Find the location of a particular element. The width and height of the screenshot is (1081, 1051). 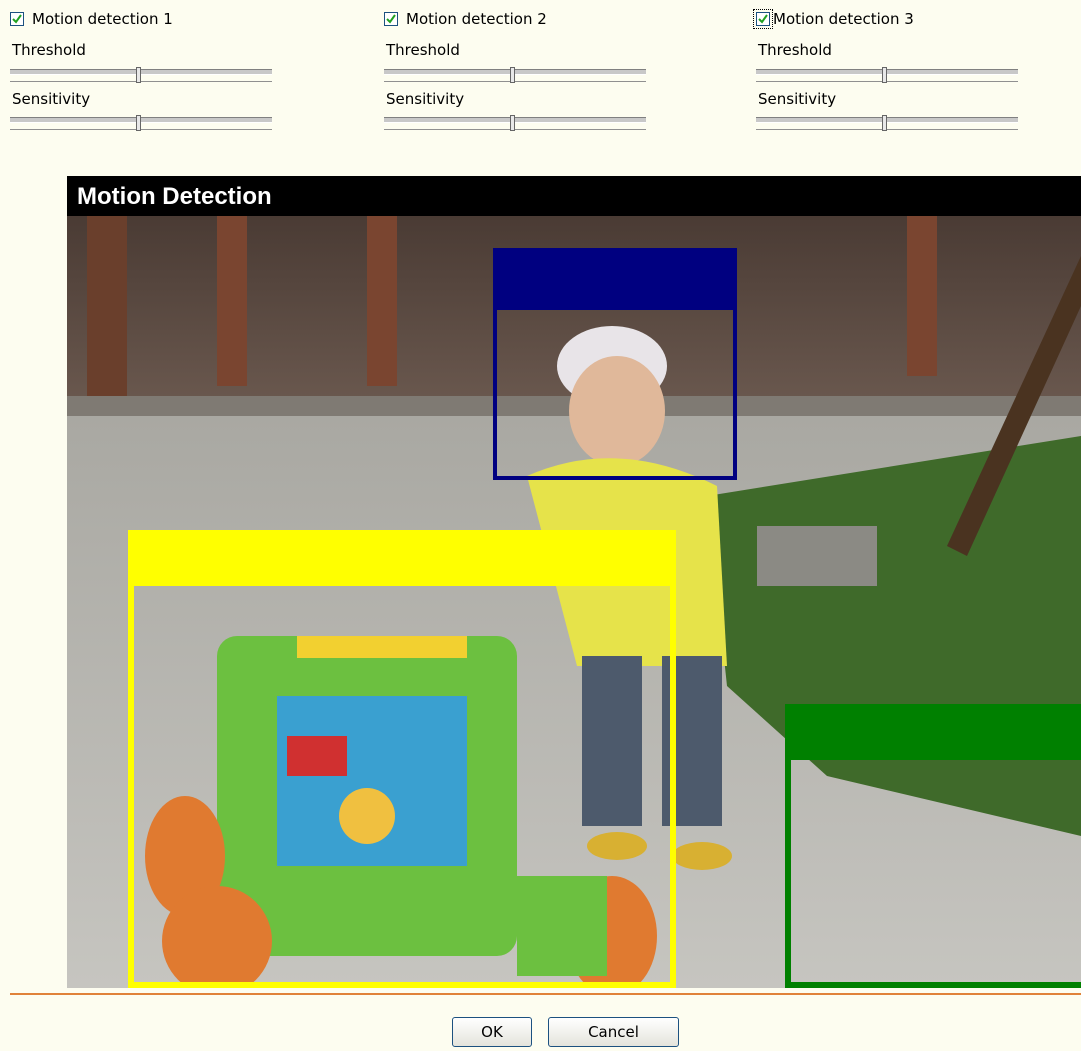

threshold-1-slider is located at coordinates (141, 76).